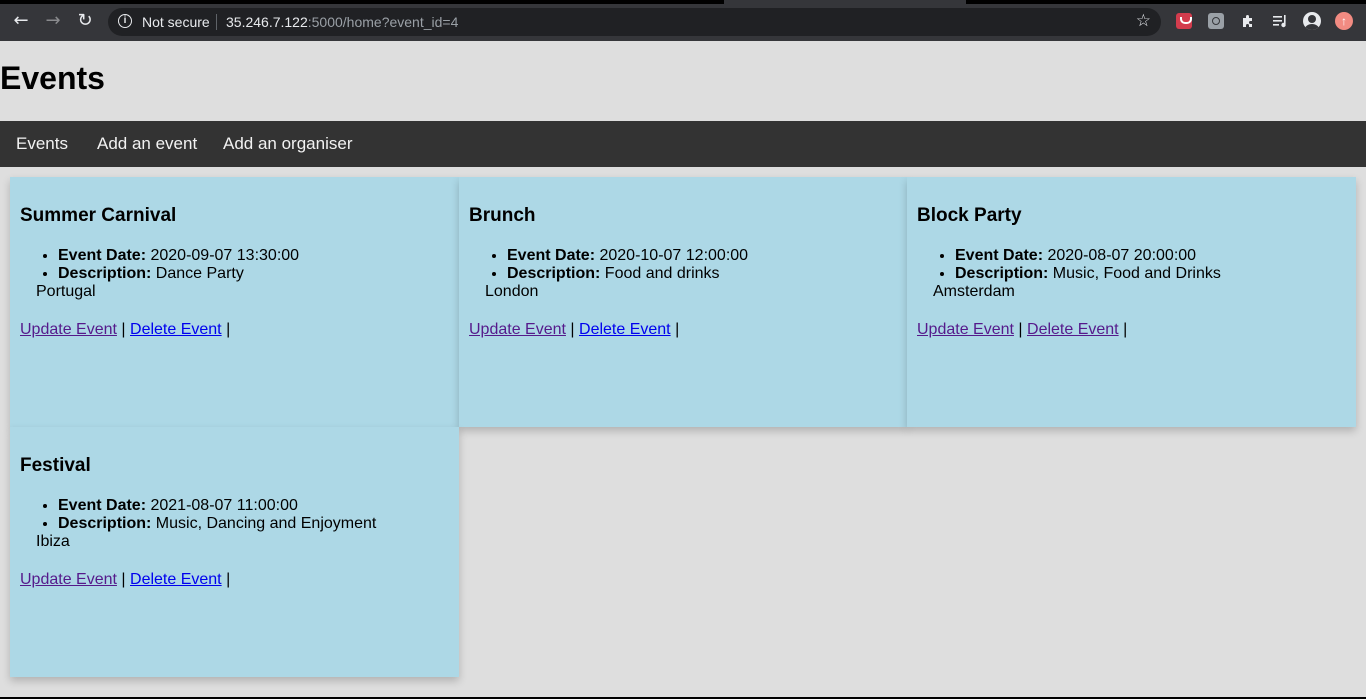 The height and width of the screenshot is (699, 1366). I want to click on event-description-value: Dance Party, so click(199, 273).